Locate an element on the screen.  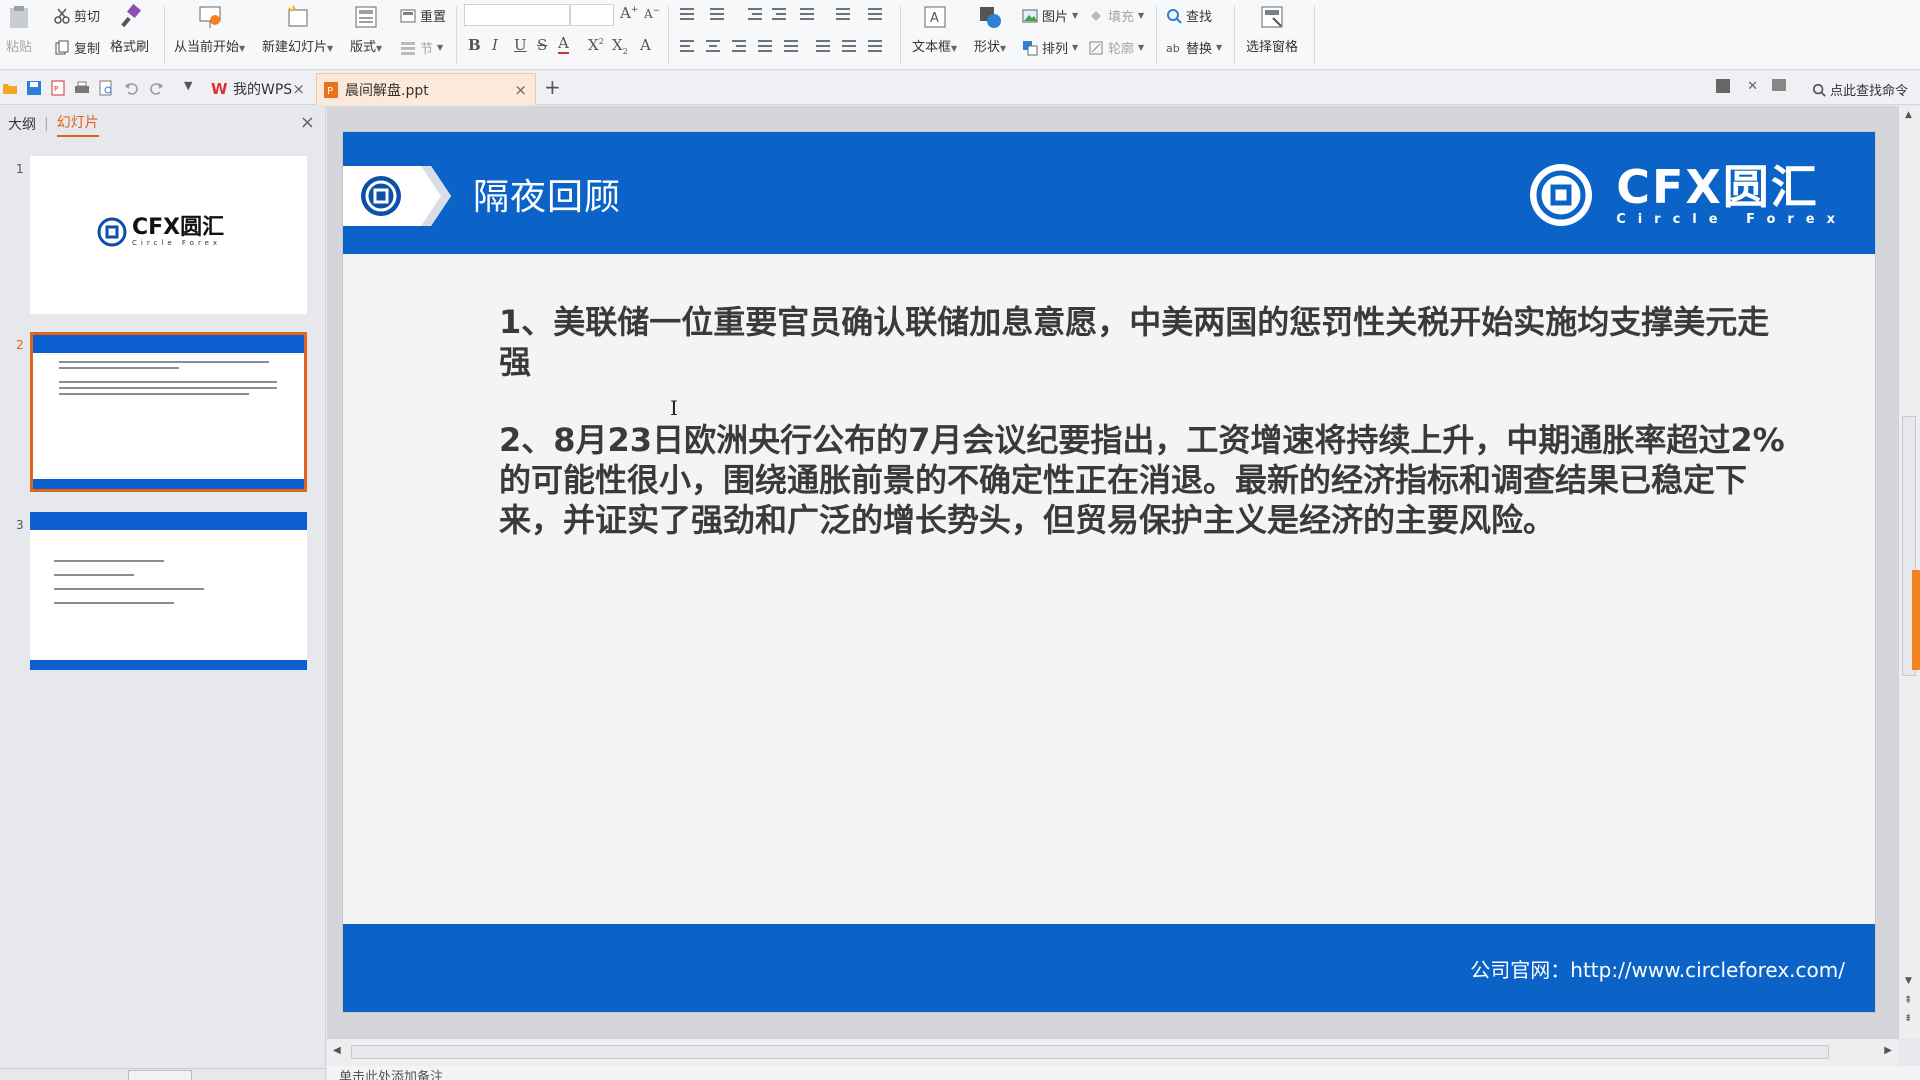
paragraph-spacing-icon is located at coordinates (849, 46).